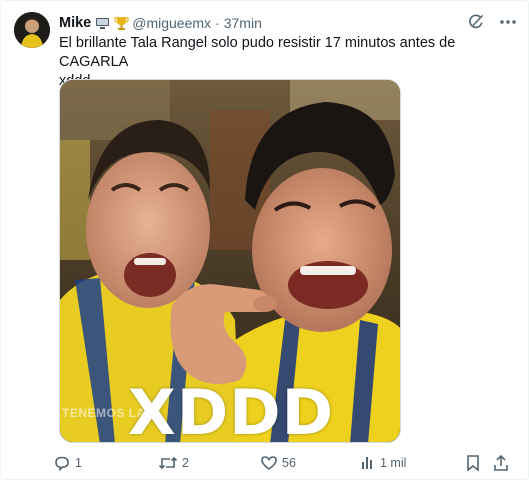 The image size is (529, 480). I want to click on more-icon, so click(508, 22).